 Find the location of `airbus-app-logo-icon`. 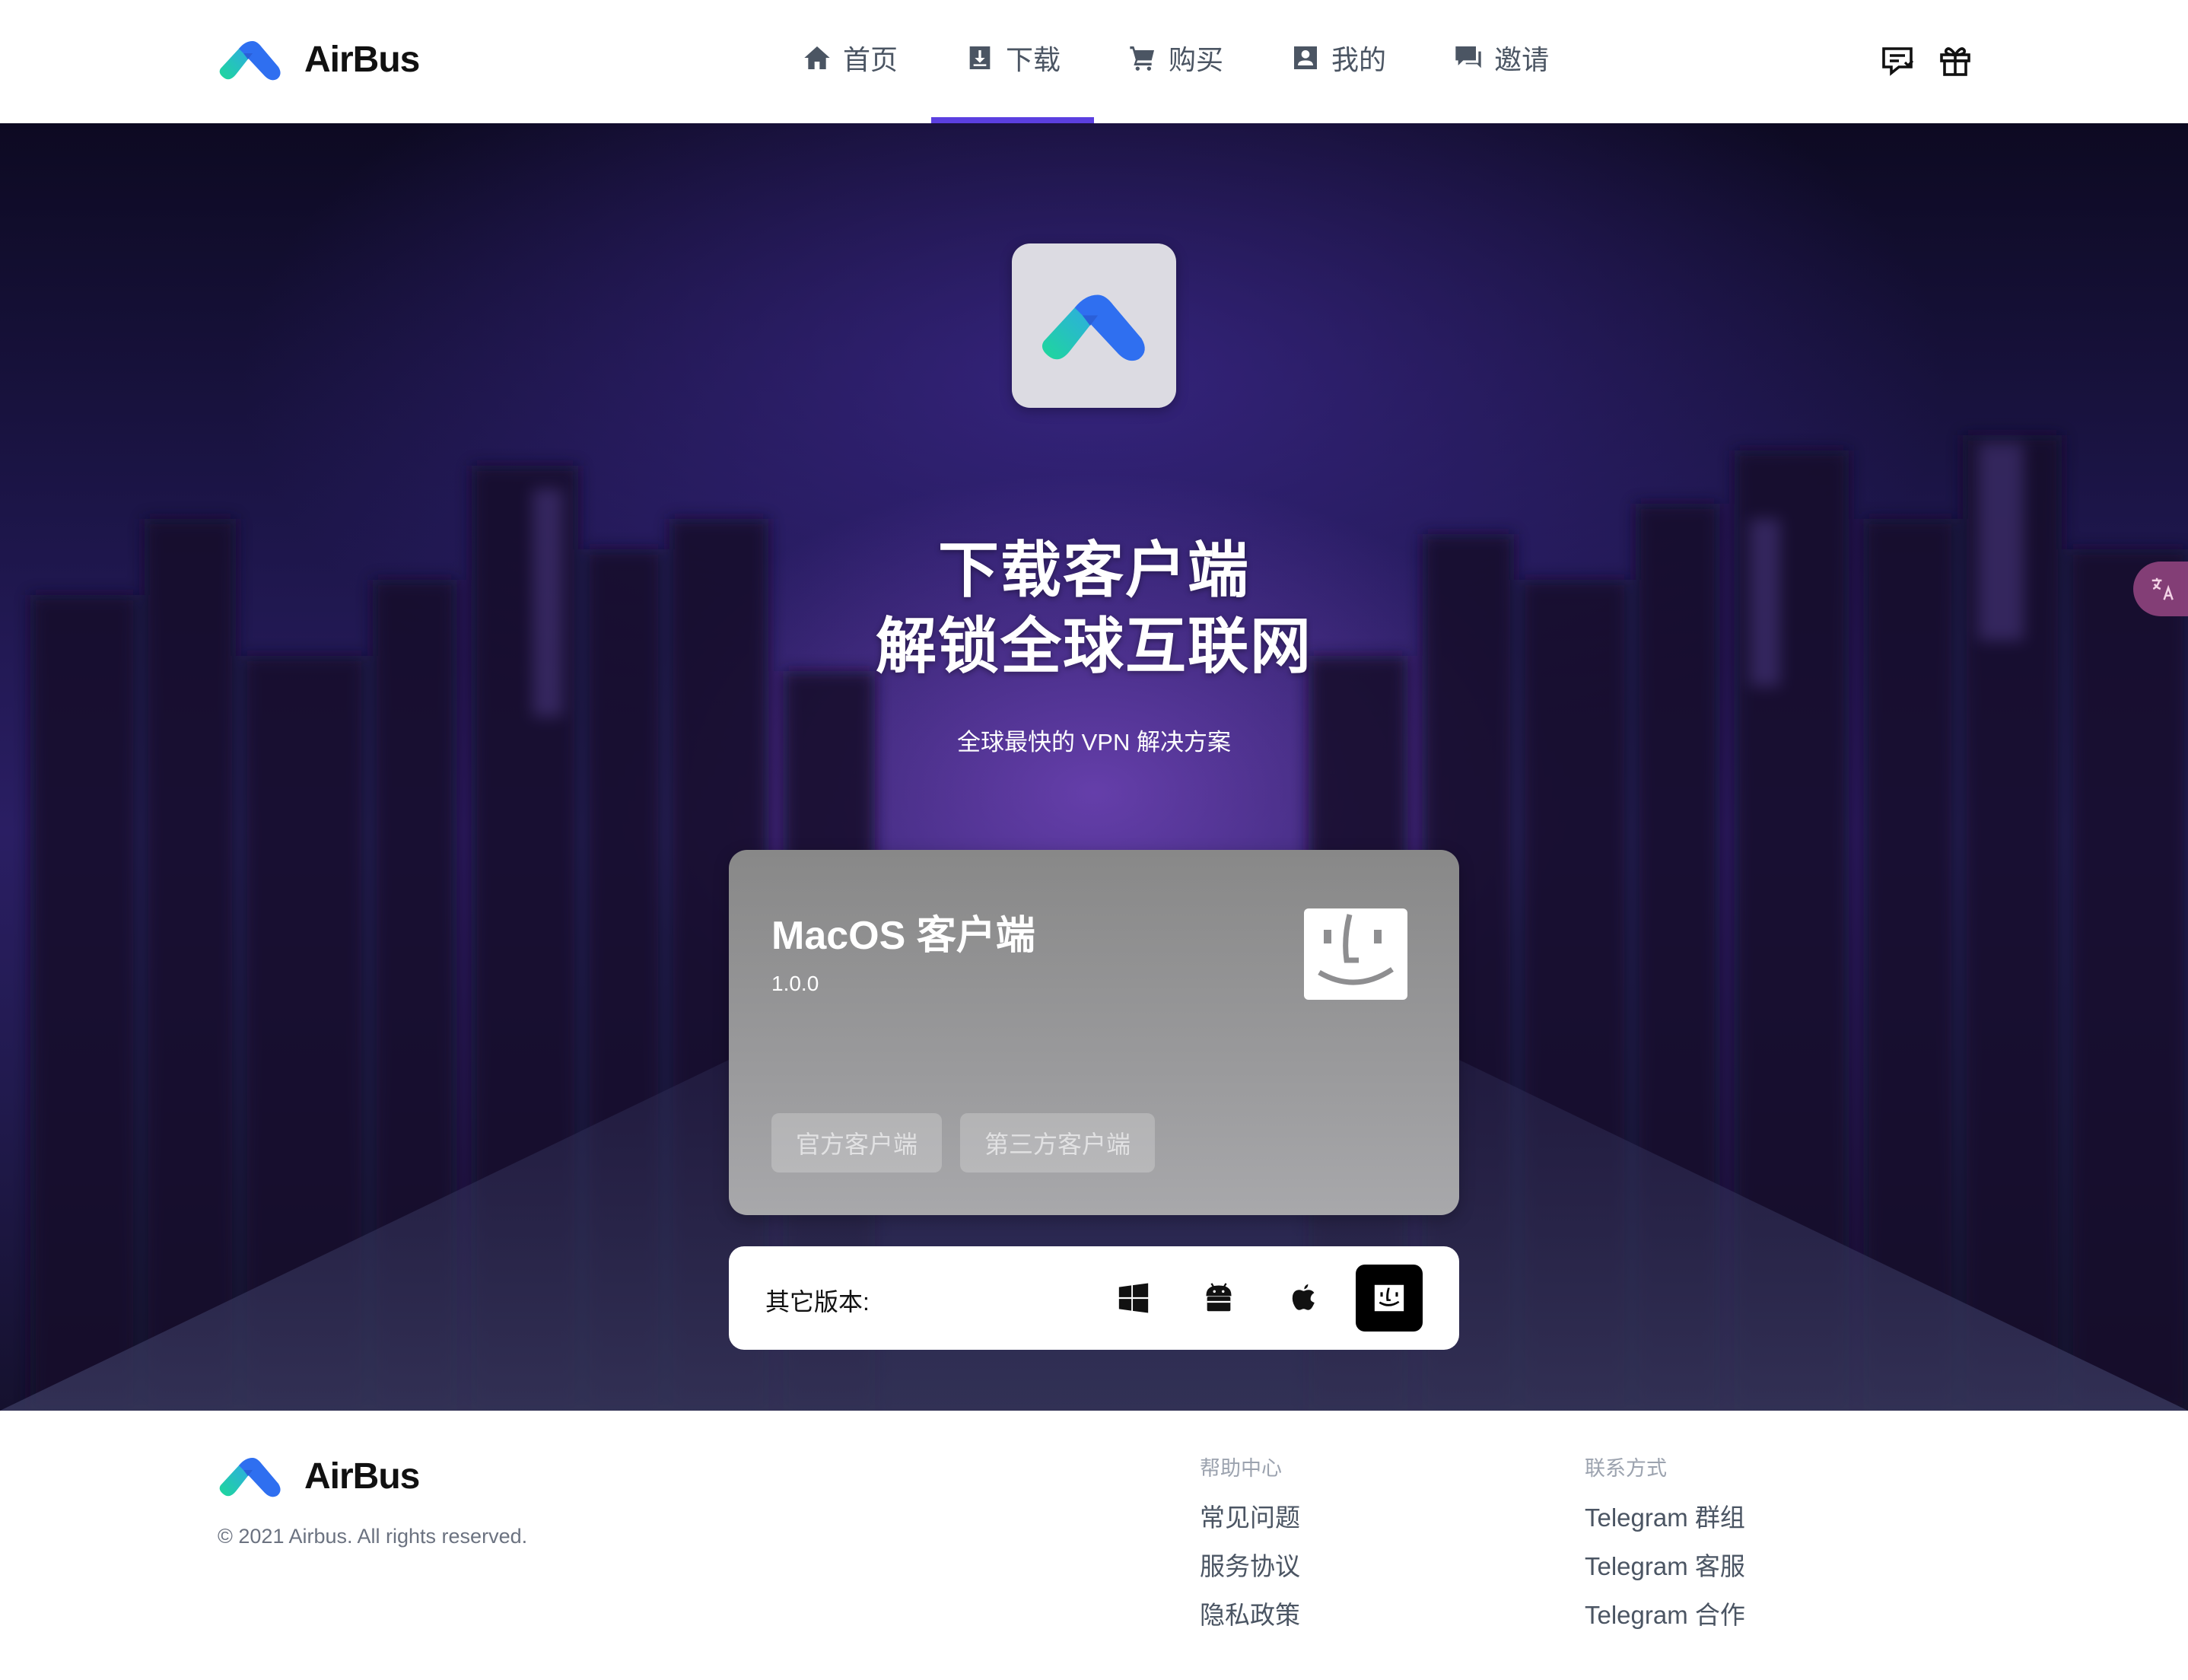

airbus-app-logo-icon is located at coordinates (1093, 328).